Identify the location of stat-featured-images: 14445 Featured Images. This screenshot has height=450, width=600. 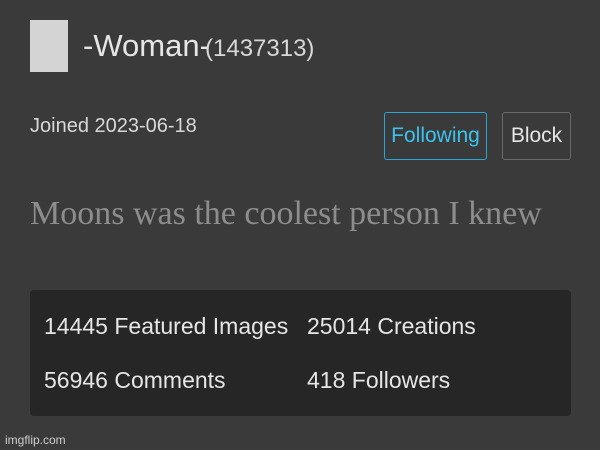
(166, 326).